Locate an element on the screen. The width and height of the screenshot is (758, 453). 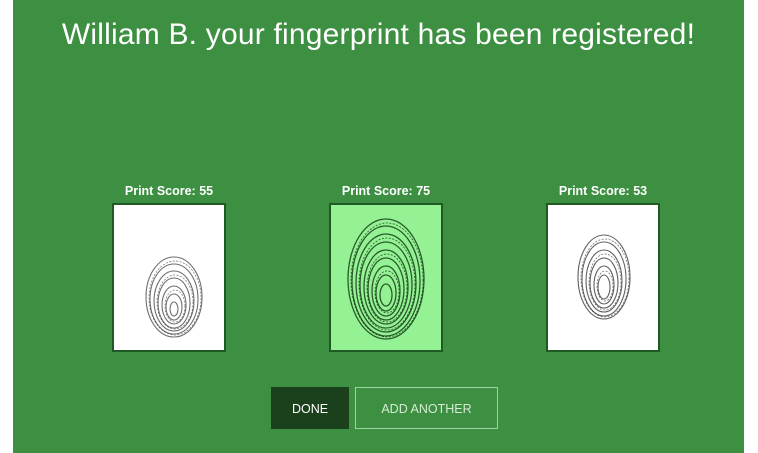
print-score-label: Print Score: 53 is located at coordinates (603, 191).